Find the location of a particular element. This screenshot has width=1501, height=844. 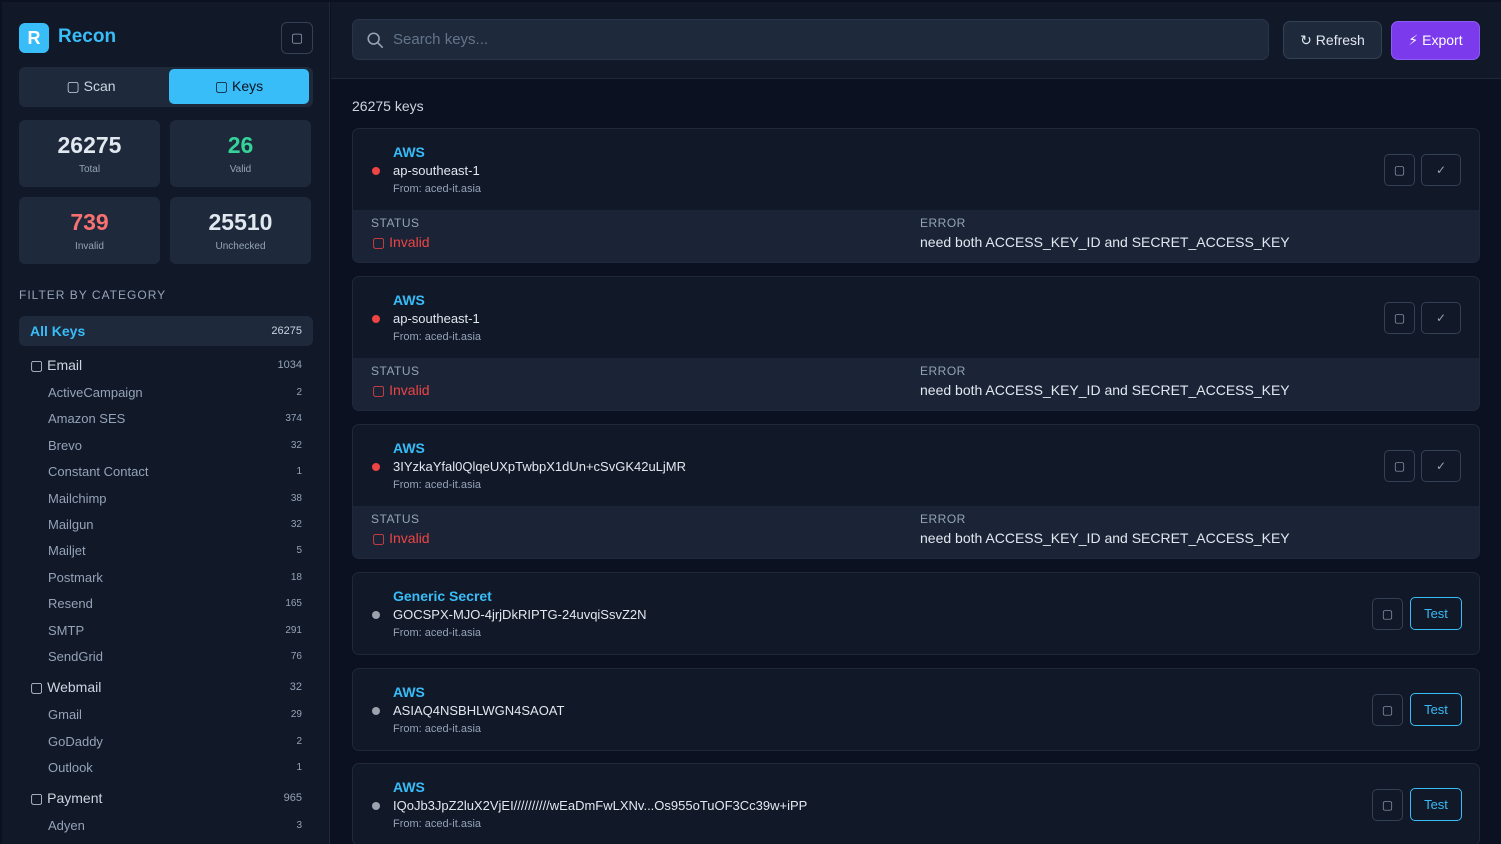

stat-total-label: Total is located at coordinates (89, 169).